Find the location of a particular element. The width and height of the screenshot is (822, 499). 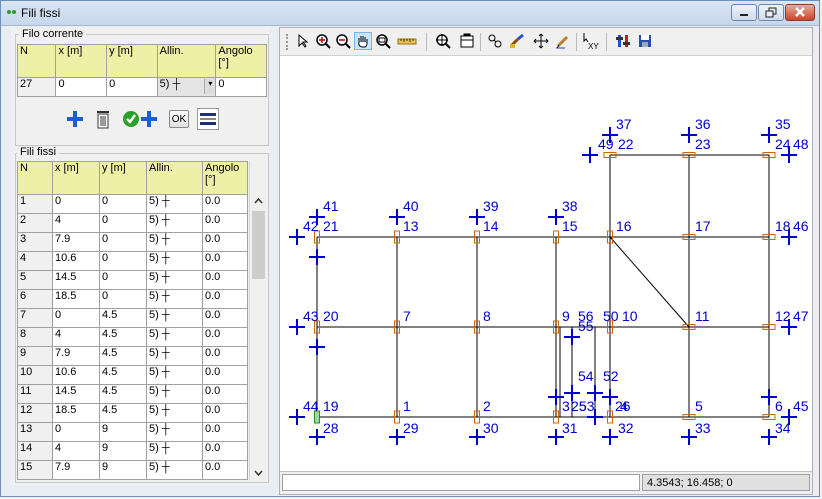

current-x-input: 0 is located at coordinates (81, 87).